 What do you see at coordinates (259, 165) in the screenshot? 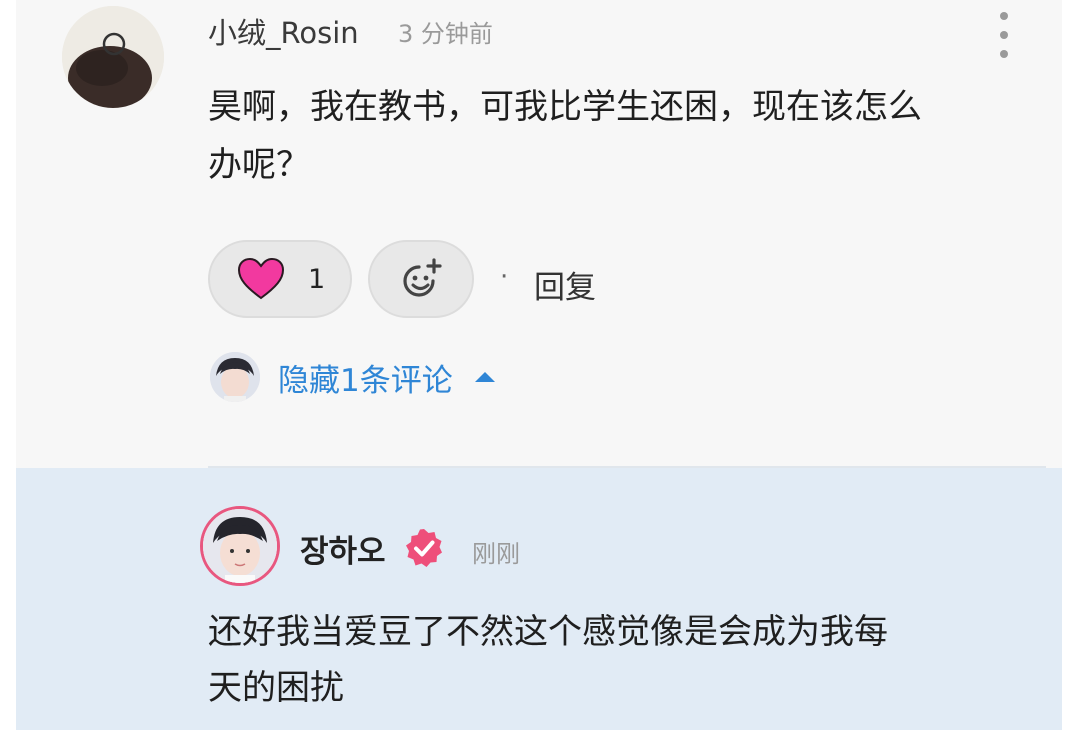
I see `comment-text-line: 办呢？` at bounding box center [259, 165].